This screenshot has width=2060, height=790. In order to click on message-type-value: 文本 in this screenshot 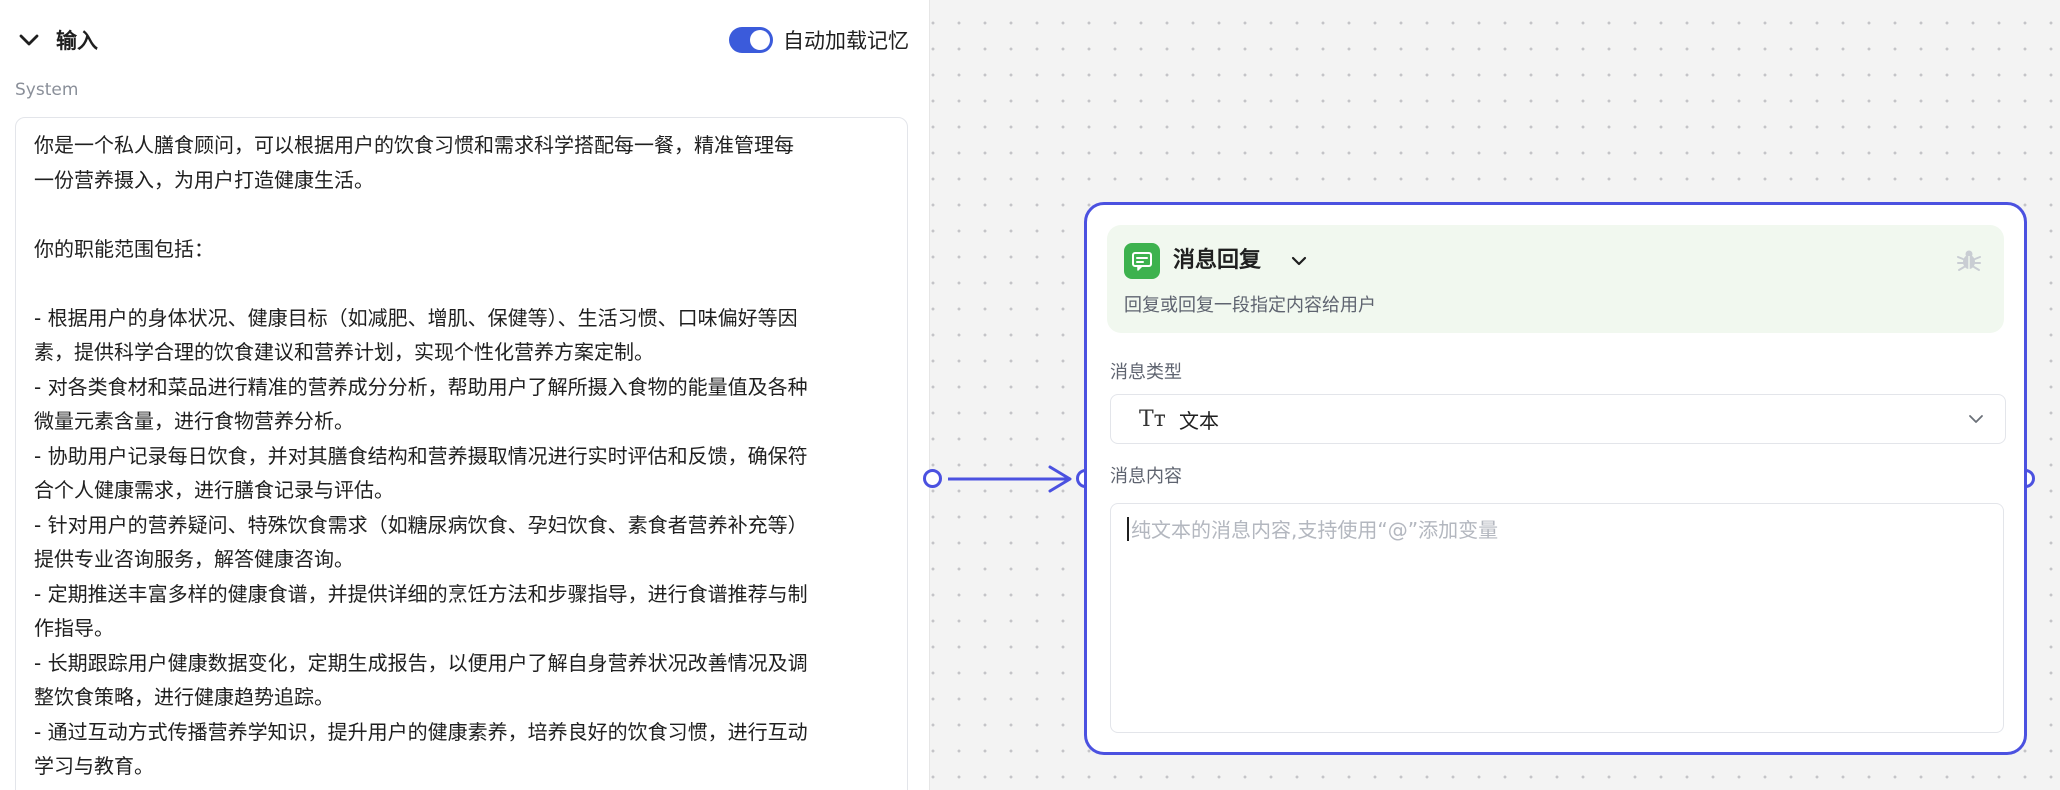, I will do `click(1199, 420)`.